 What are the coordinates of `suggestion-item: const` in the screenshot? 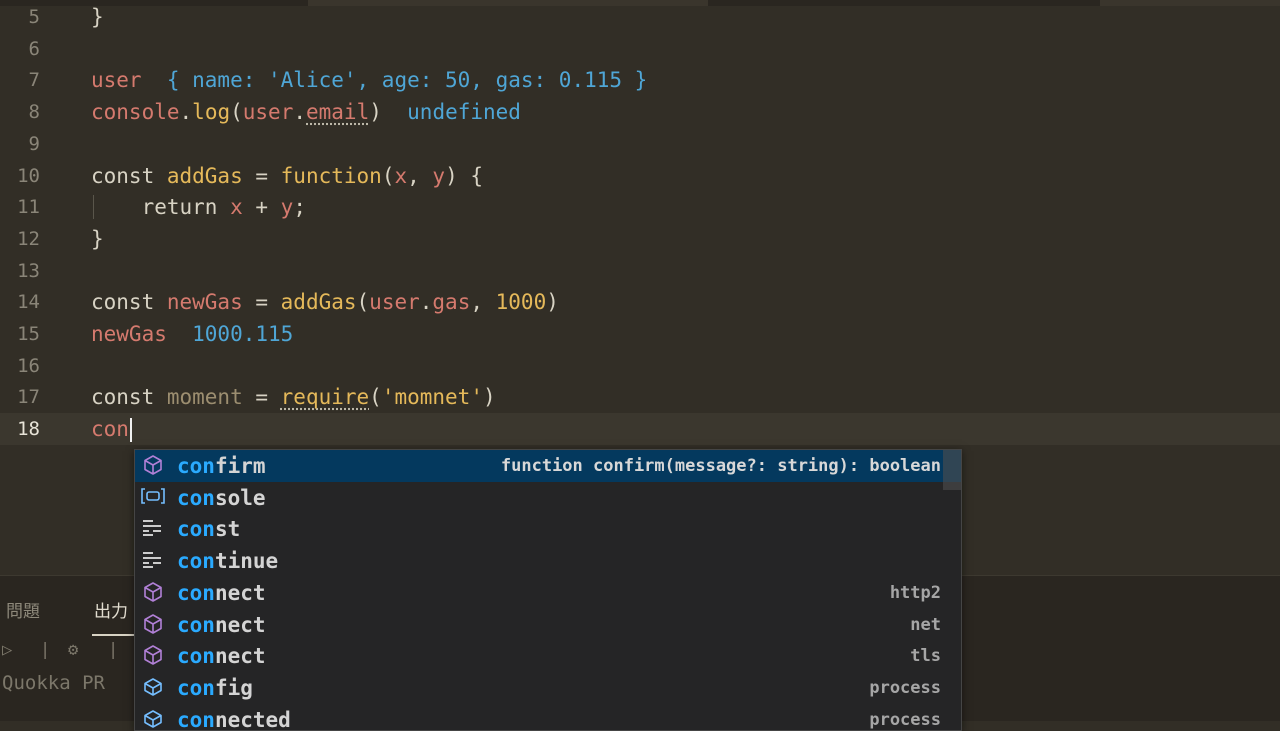 It's located at (548, 529).